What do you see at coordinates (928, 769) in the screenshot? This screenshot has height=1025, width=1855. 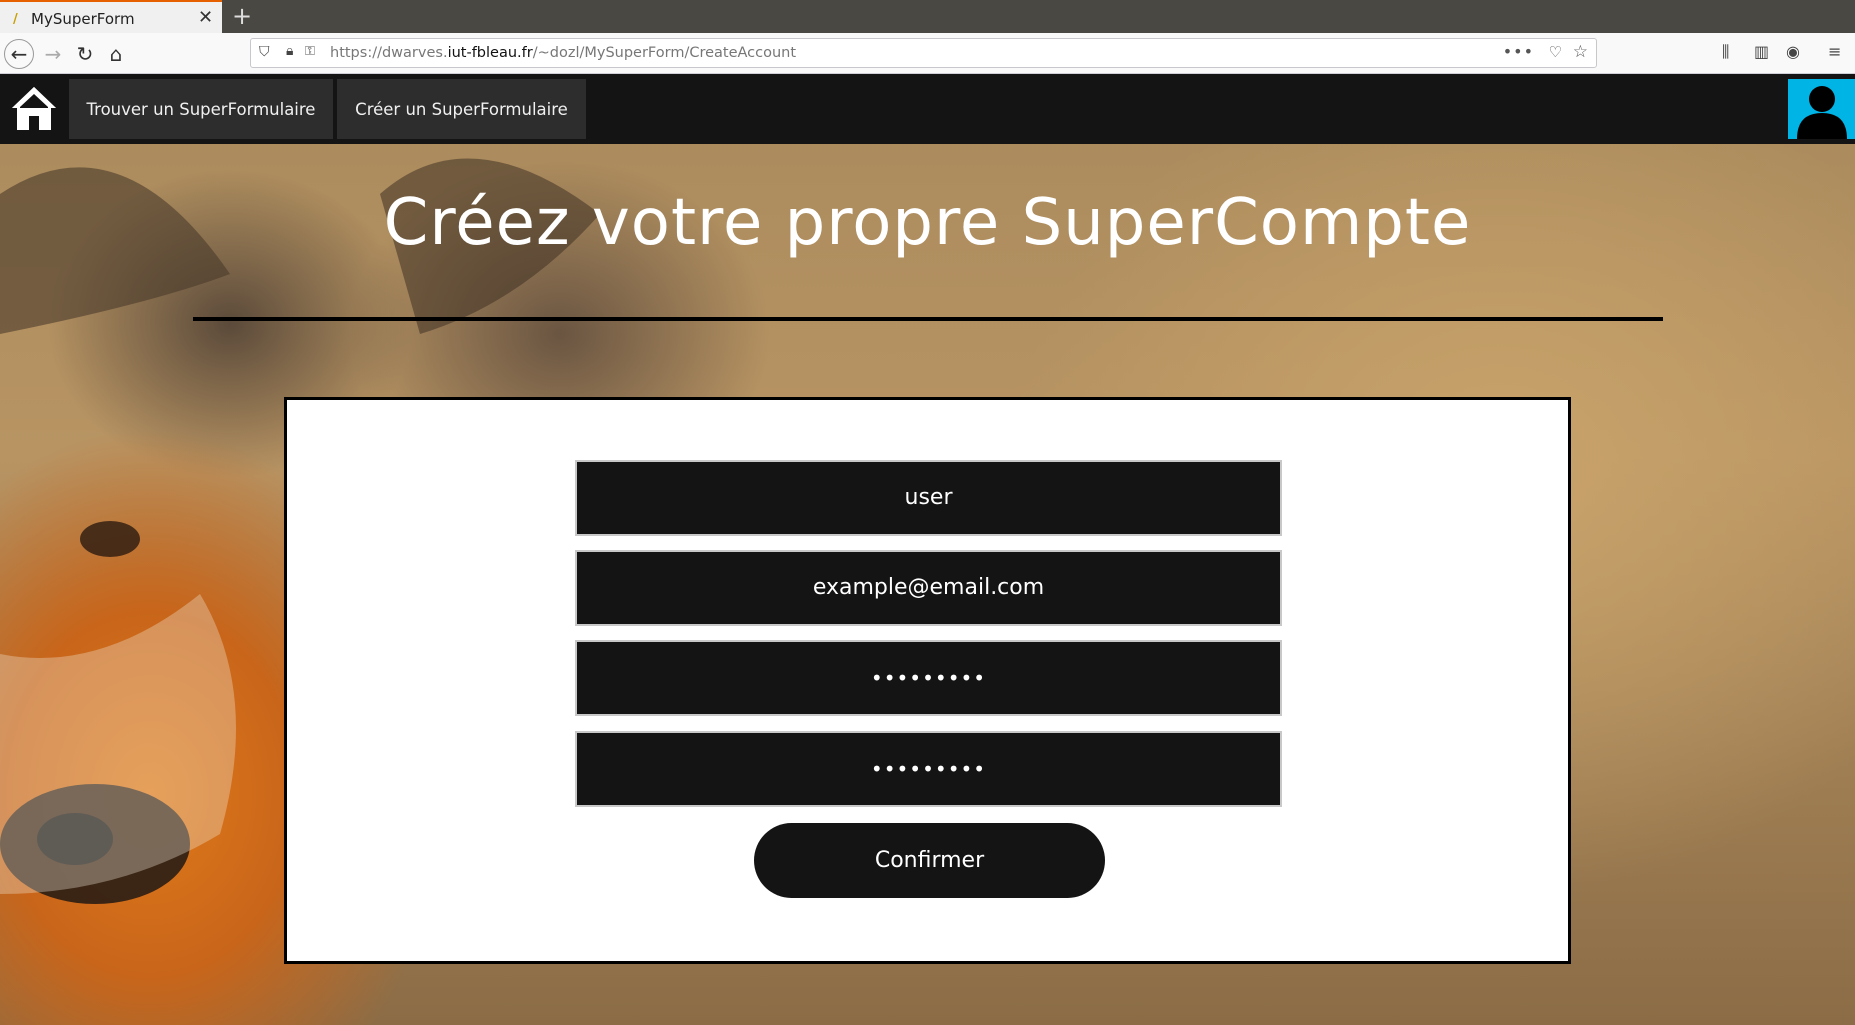 I see `confirm-password-field: •••••••••` at bounding box center [928, 769].